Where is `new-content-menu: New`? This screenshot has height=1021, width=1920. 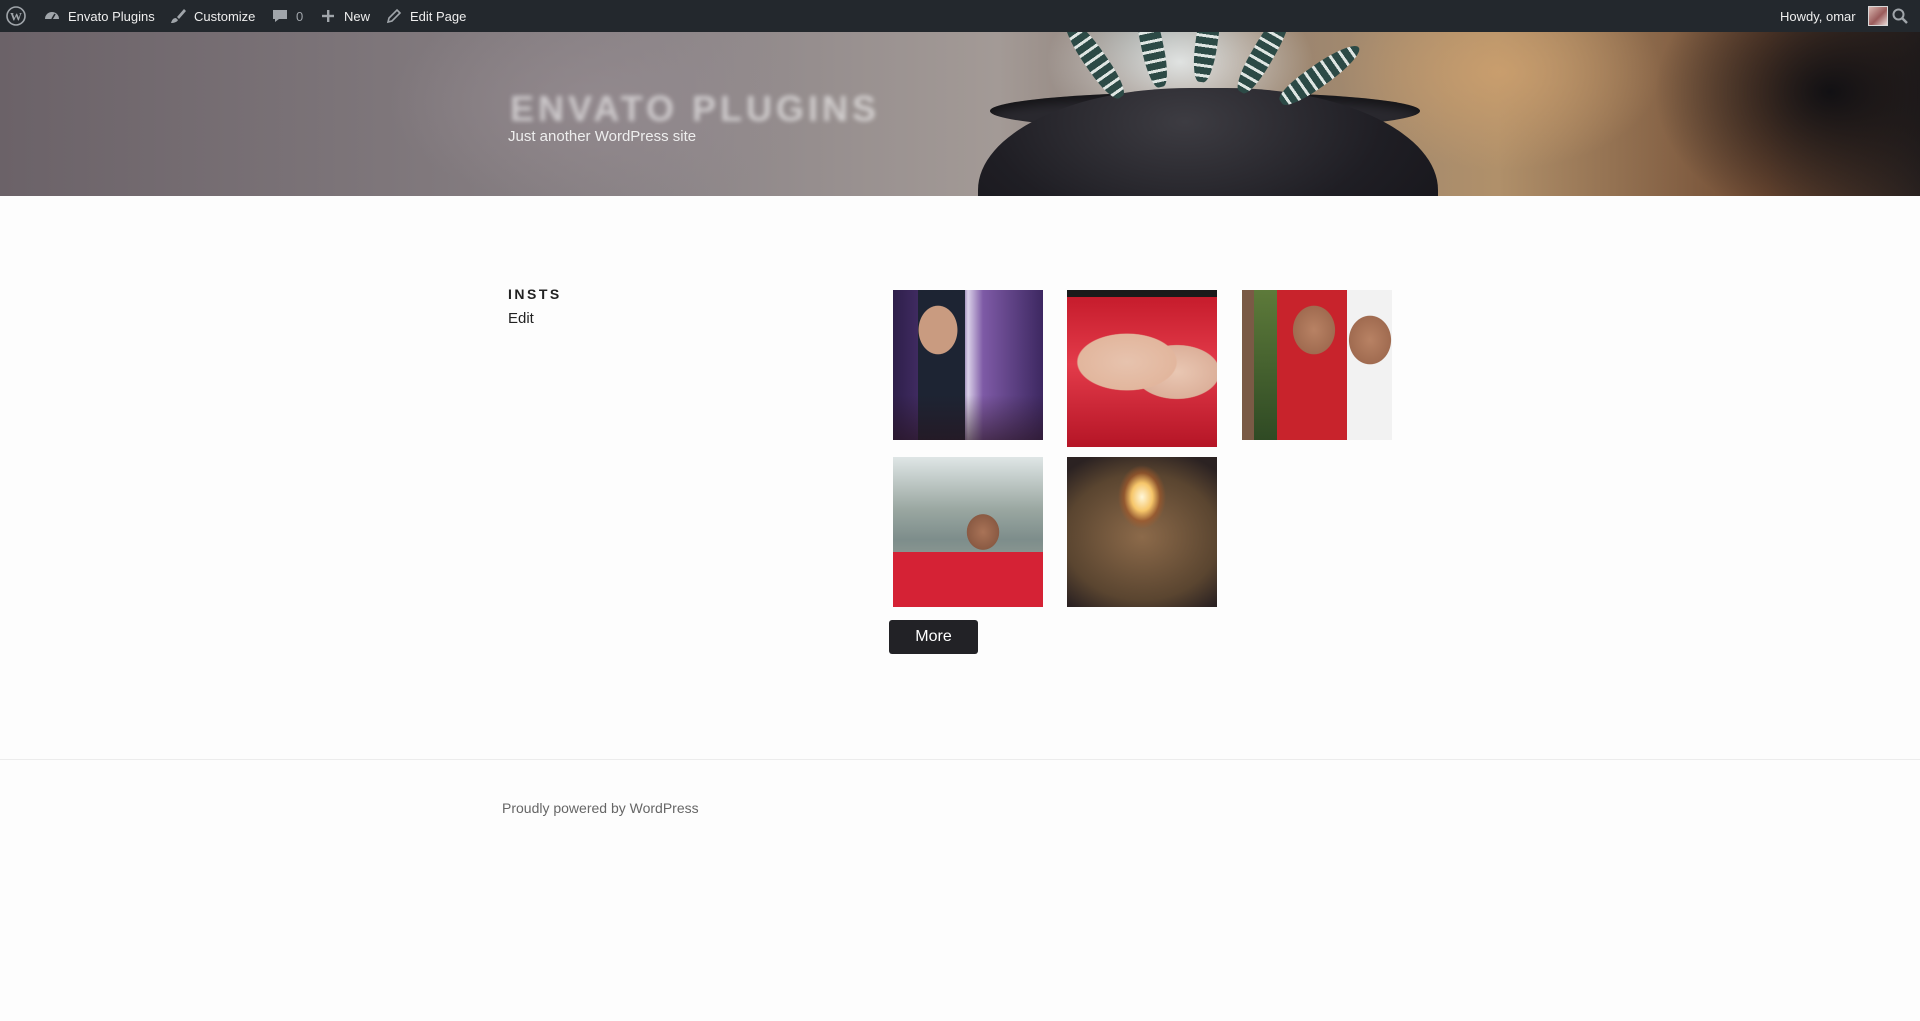 new-content-menu: New is located at coordinates (344, 16).